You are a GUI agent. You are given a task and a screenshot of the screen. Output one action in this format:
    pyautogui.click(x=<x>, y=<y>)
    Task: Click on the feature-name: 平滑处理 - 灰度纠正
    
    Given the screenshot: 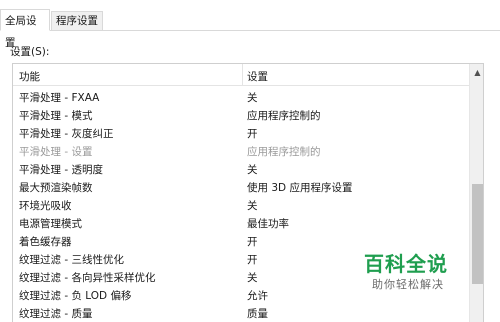 What is the action you would take?
    pyautogui.click(x=66, y=134)
    